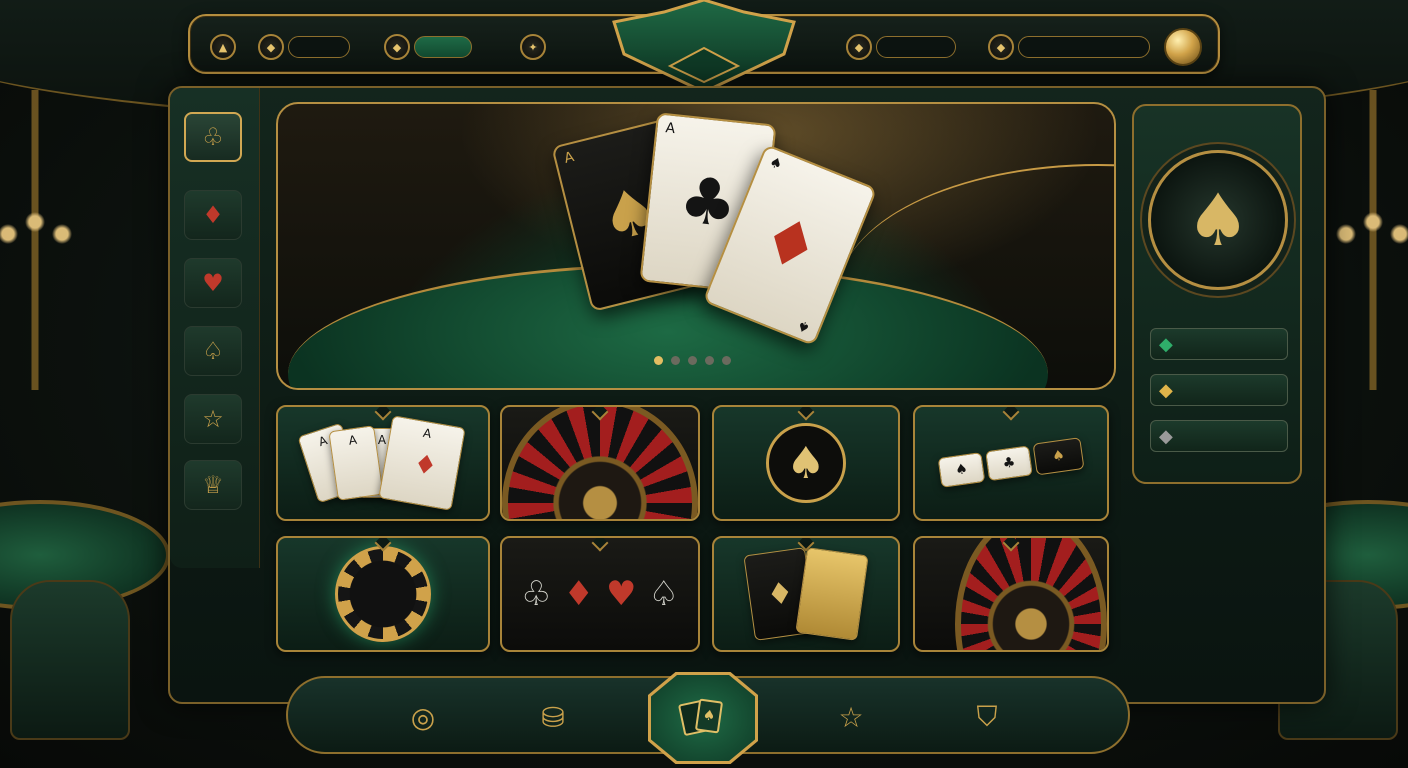 The width and height of the screenshot is (1408, 768). What do you see at coordinates (976, 276) in the screenshot?
I see `gold-swirl` at bounding box center [976, 276].